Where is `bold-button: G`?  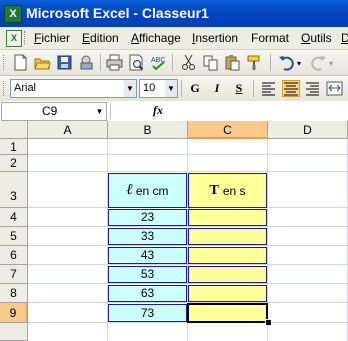
bold-button: G is located at coordinates (195, 88).